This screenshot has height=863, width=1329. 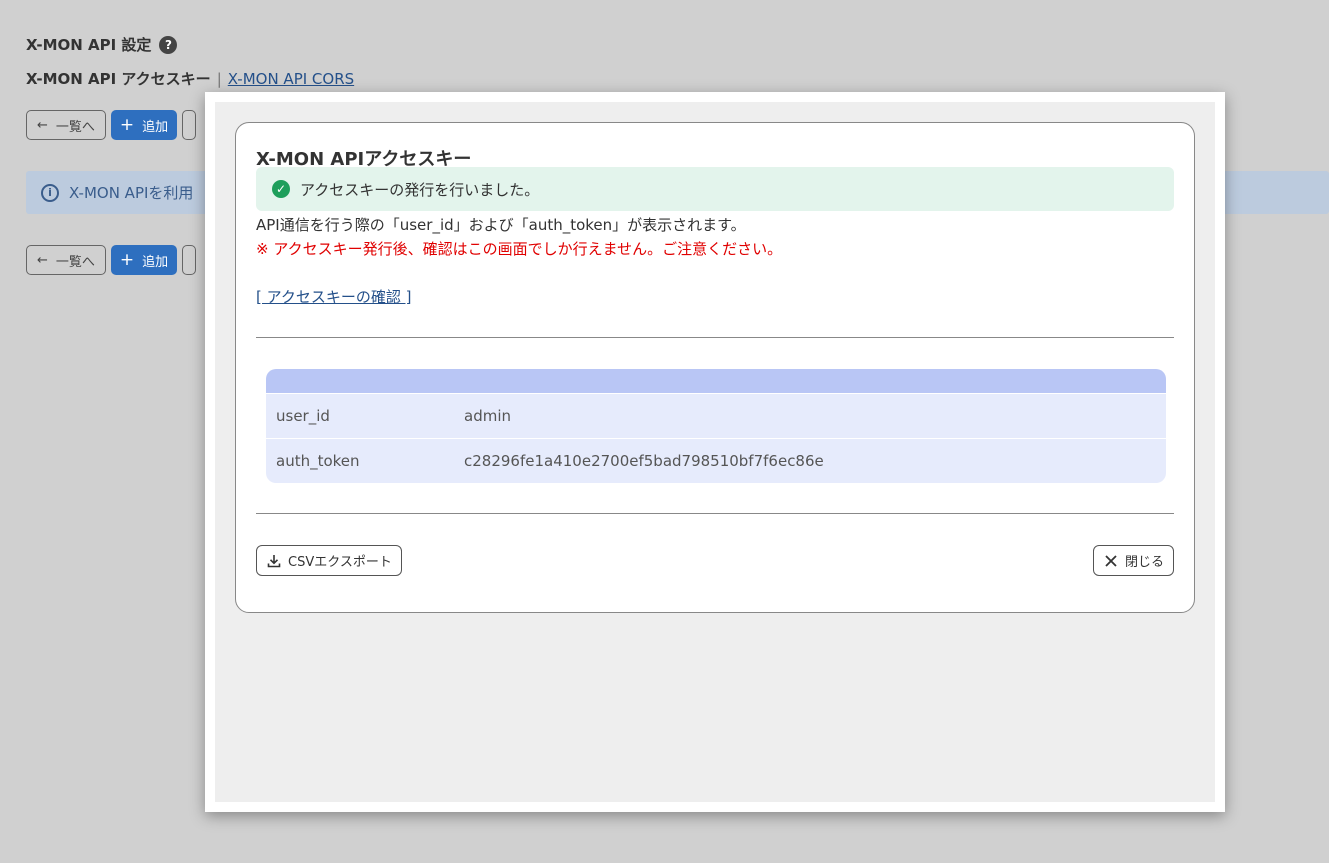 What do you see at coordinates (1111, 561) in the screenshot?
I see `close-icon` at bounding box center [1111, 561].